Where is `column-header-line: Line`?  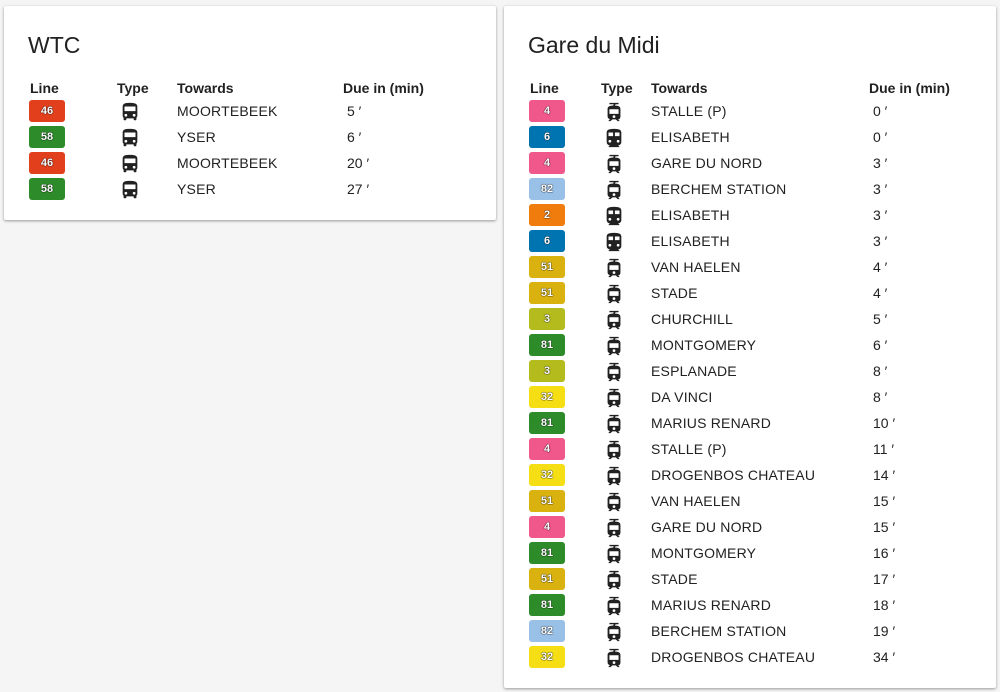
column-header-line: Line is located at coordinates (544, 88).